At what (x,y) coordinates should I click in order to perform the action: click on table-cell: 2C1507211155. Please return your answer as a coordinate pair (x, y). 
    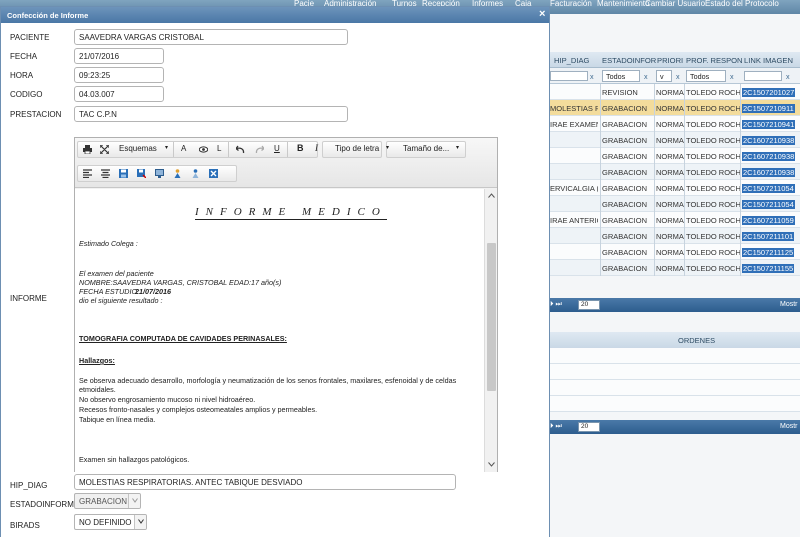
    Looking at the image, I should click on (768, 268).